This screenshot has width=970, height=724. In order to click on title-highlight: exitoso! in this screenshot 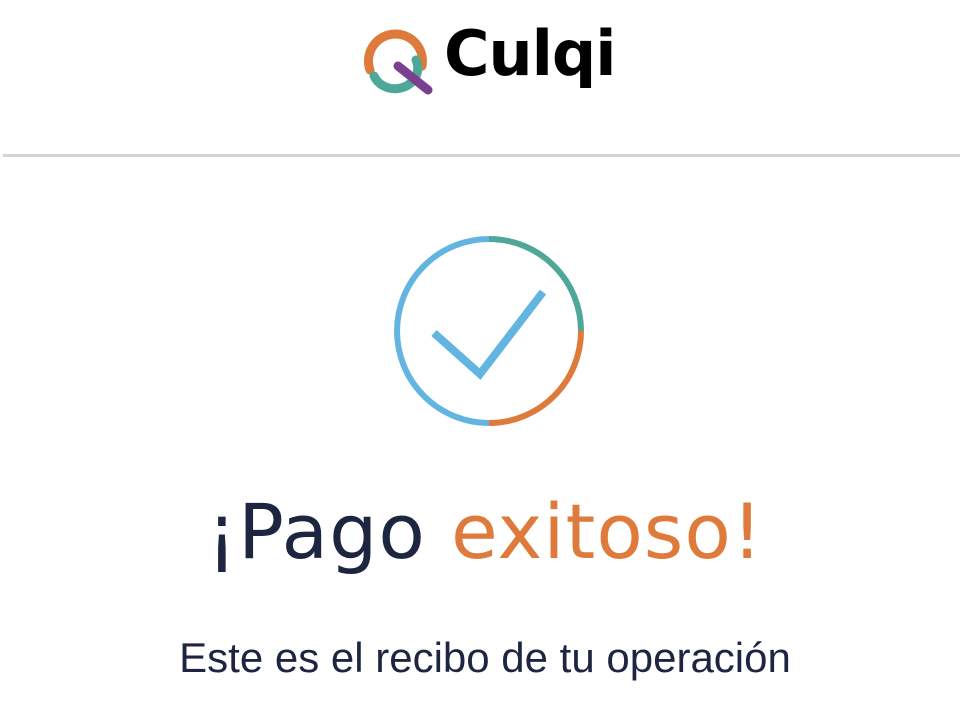, I will do `click(607, 531)`.